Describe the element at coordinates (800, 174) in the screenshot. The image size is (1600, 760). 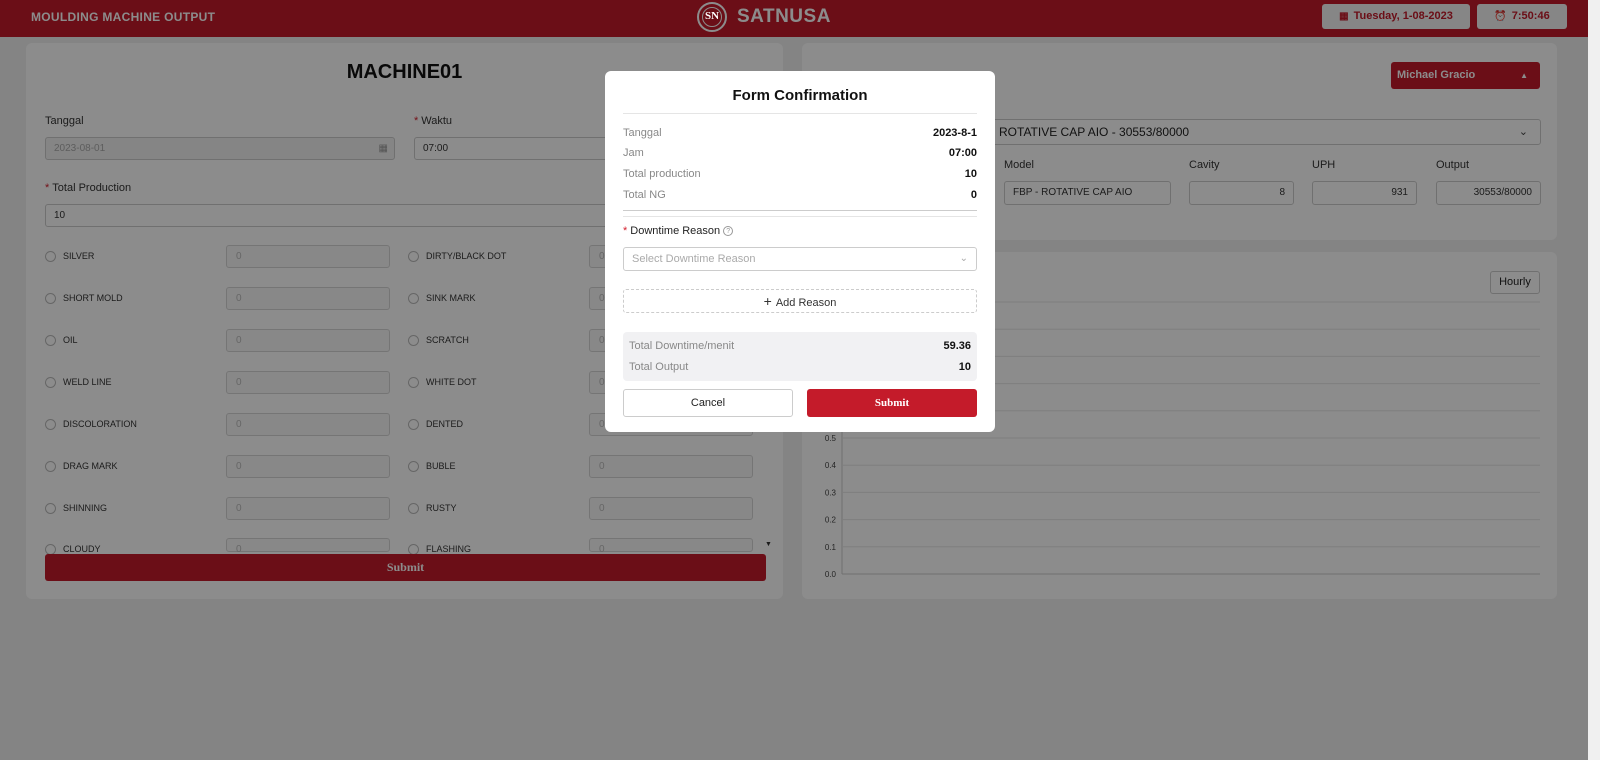
I see `confirm-row-total-production: Total production 10` at that location.